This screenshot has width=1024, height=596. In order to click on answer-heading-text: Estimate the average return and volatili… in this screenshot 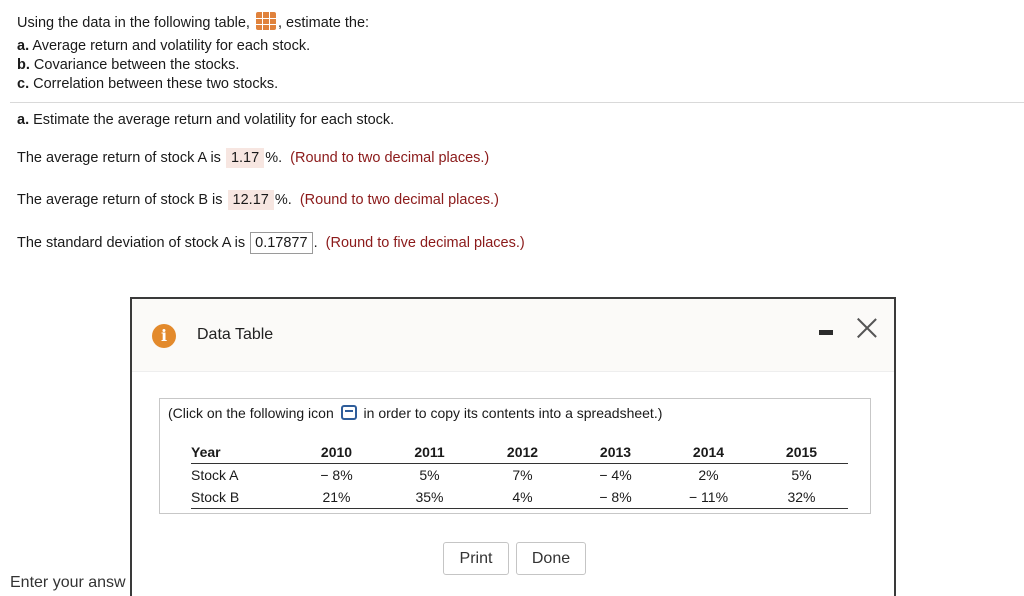, I will do `click(214, 120)`.